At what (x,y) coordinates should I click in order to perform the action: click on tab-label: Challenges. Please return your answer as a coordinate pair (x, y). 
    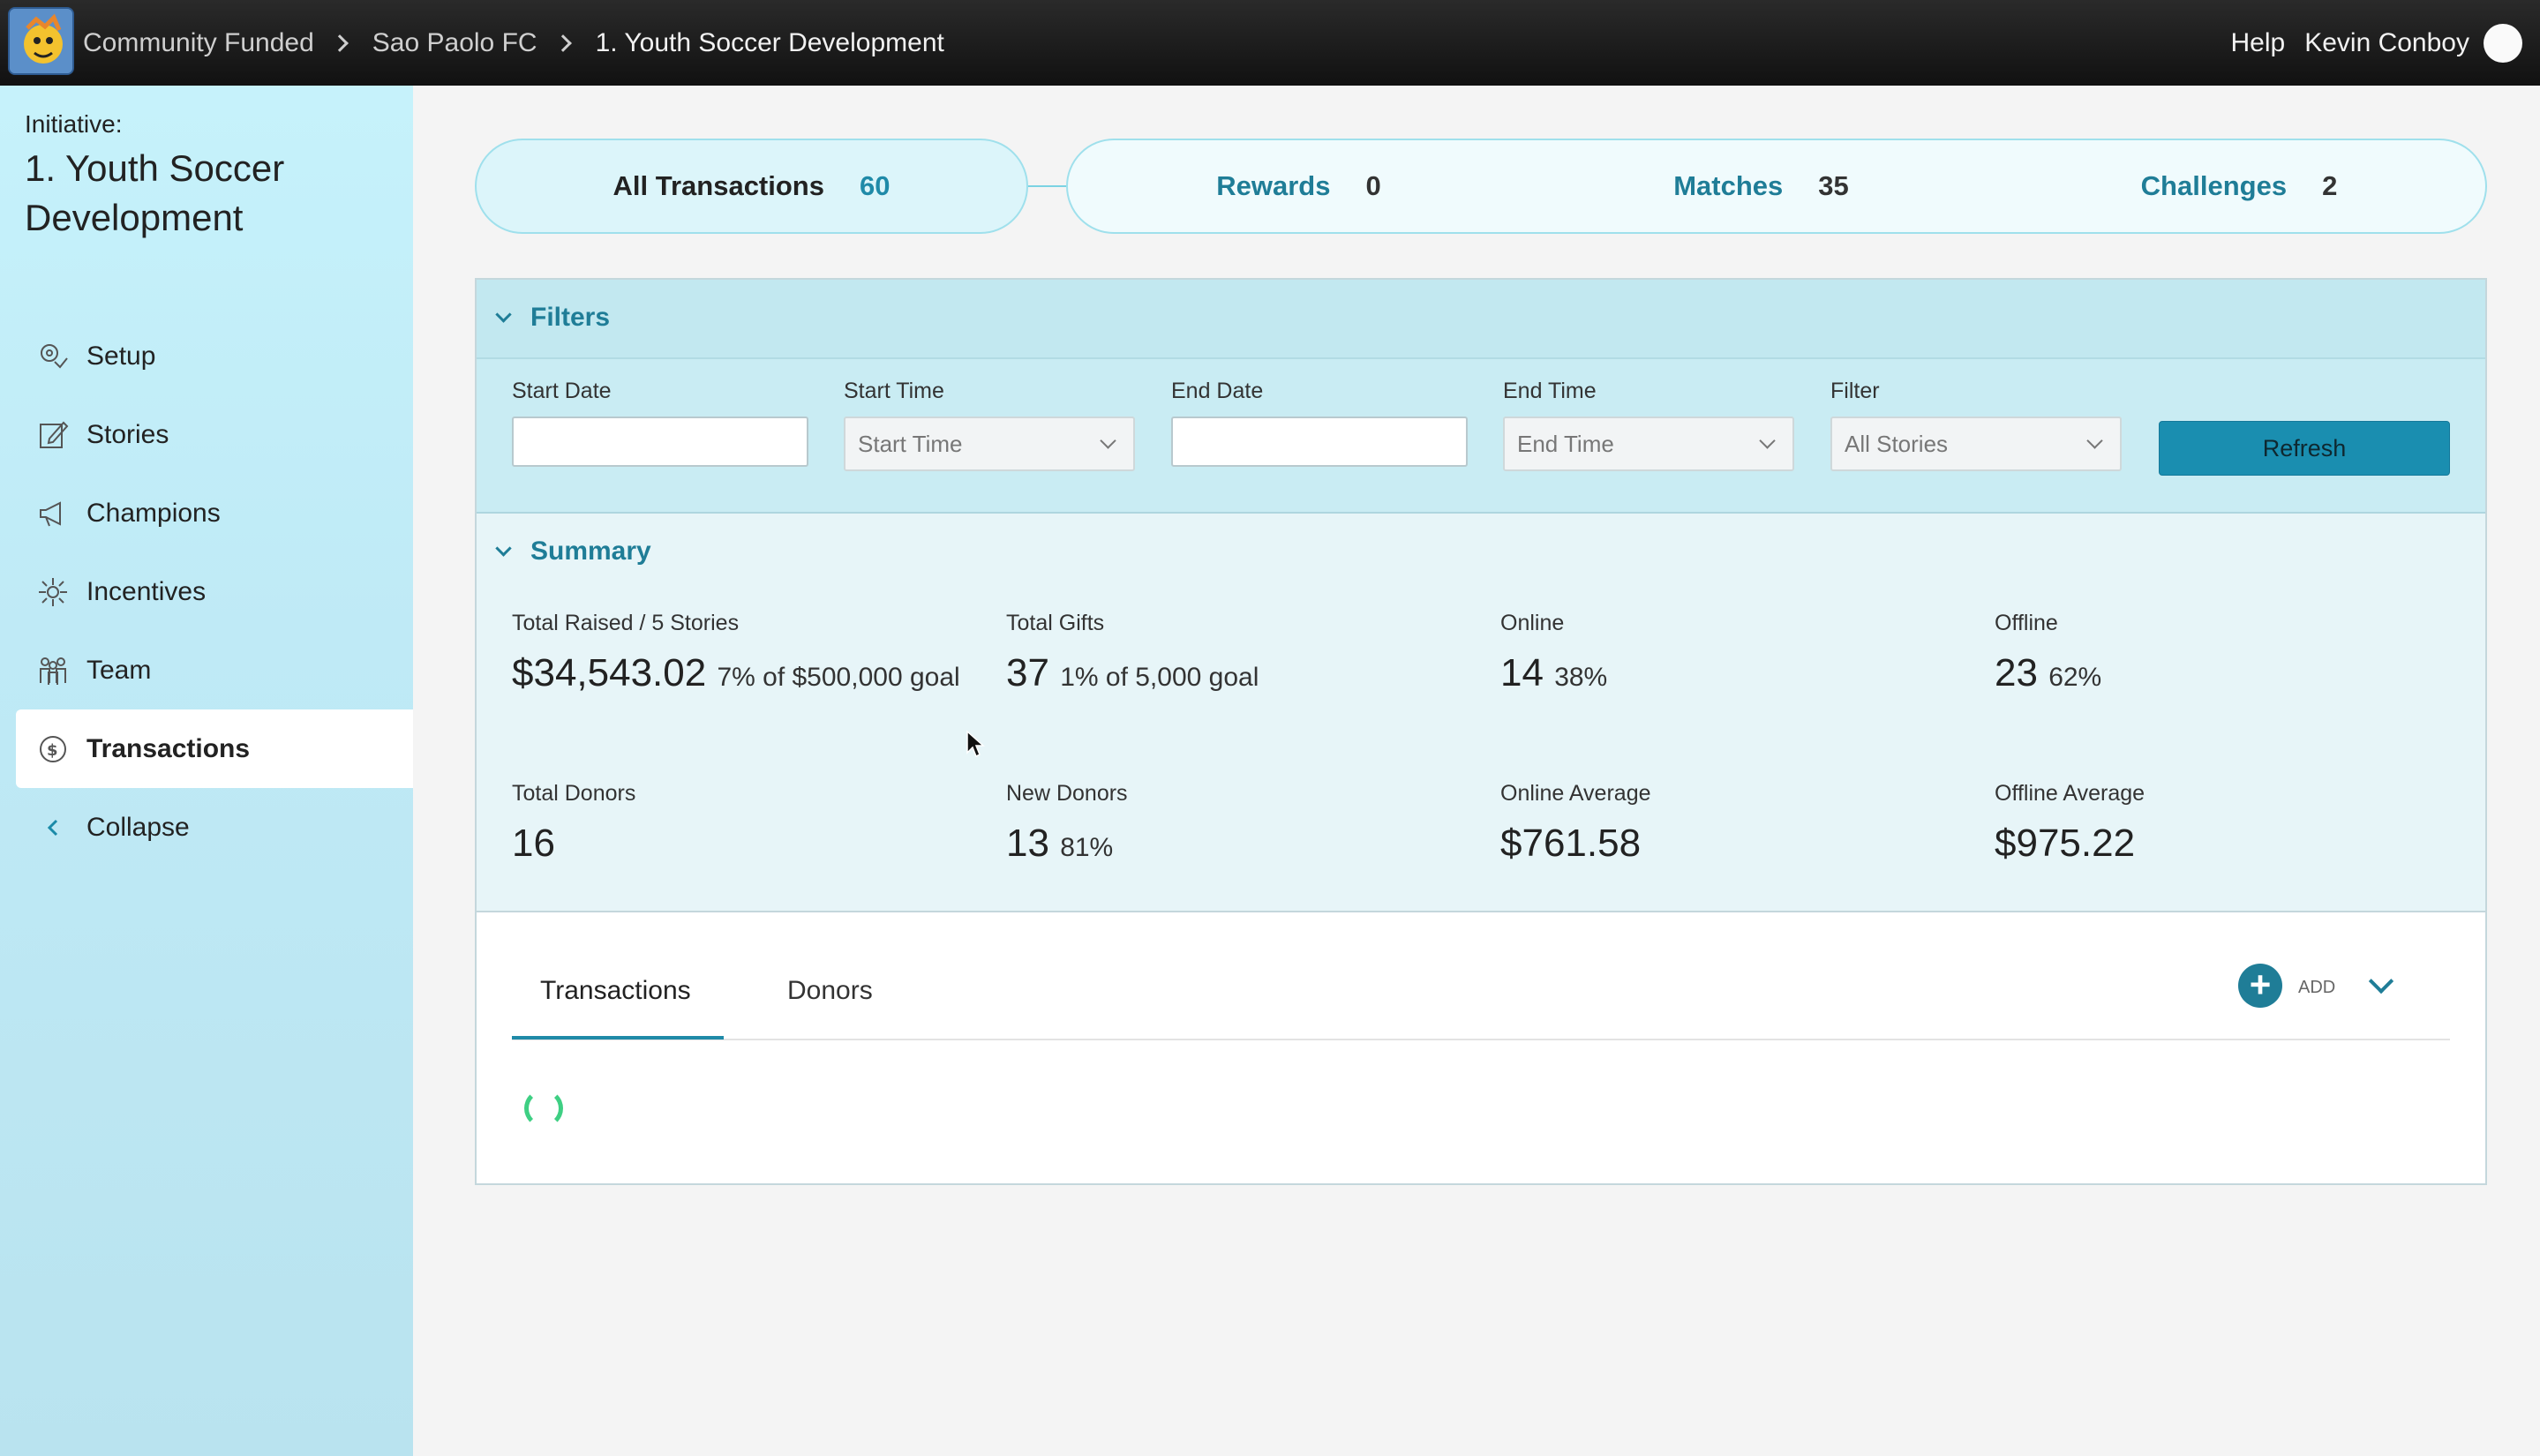
    Looking at the image, I should click on (2214, 185).